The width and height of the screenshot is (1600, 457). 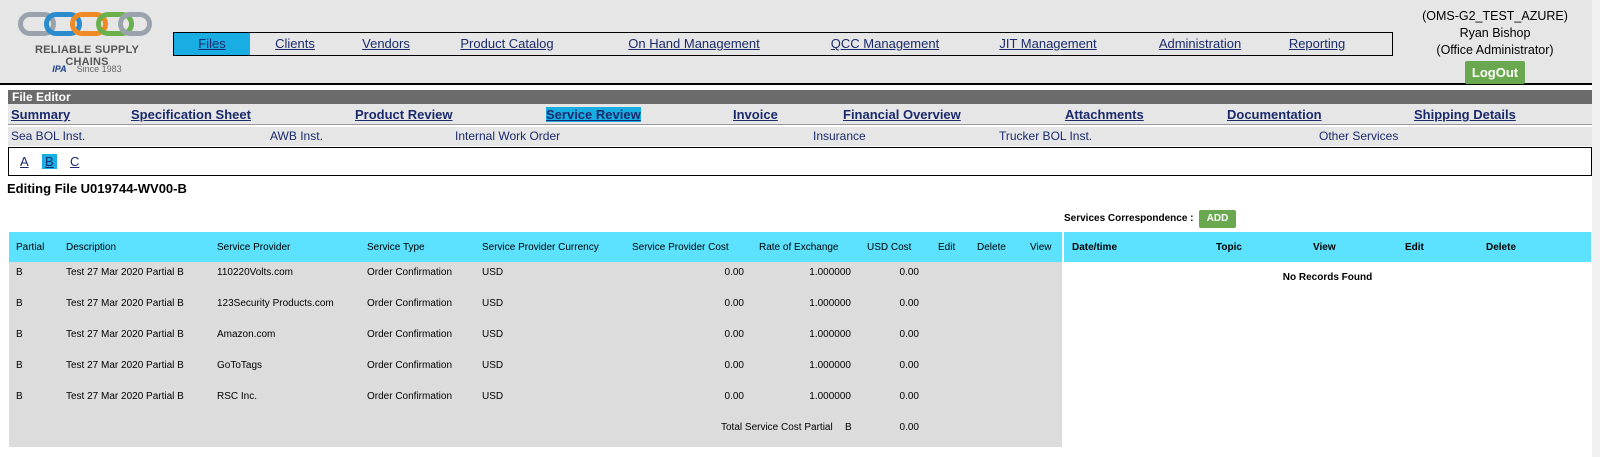 What do you see at coordinates (507, 44) in the screenshot?
I see `nav-item-product-catalog: Product Catalog` at bounding box center [507, 44].